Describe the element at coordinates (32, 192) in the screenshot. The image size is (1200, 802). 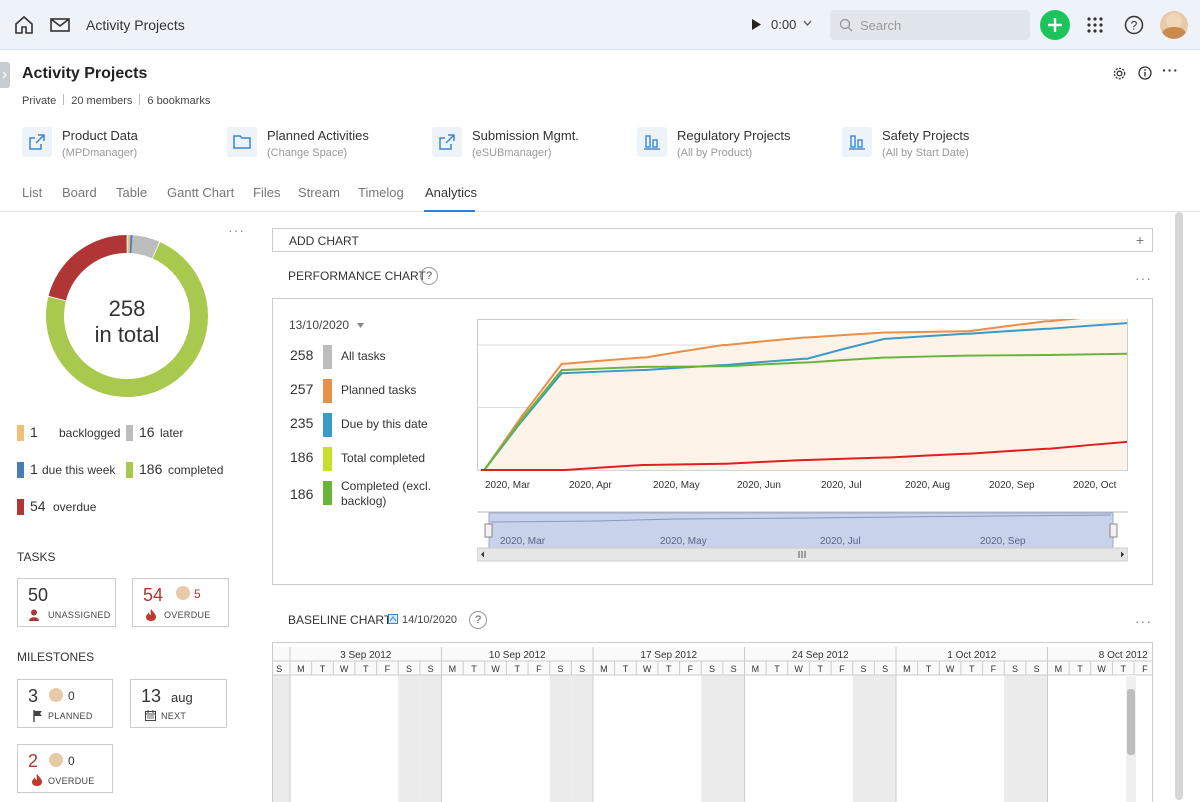
I see `tab-list: List` at that location.